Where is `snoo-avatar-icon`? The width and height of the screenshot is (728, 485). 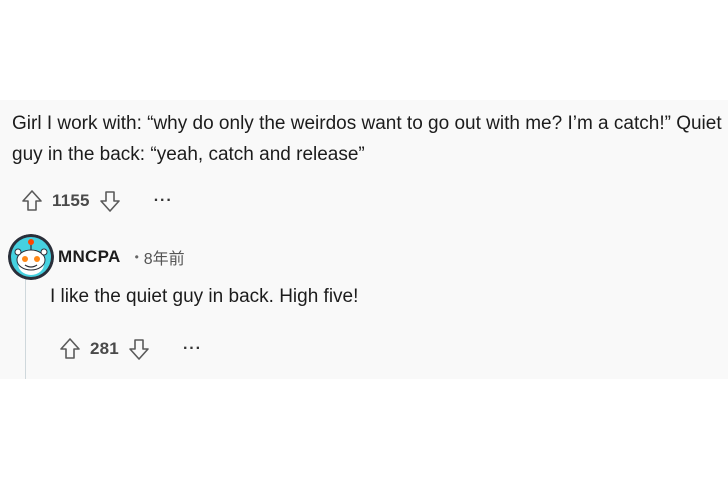
snoo-avatar-icon is located at coordinates (31, 257).